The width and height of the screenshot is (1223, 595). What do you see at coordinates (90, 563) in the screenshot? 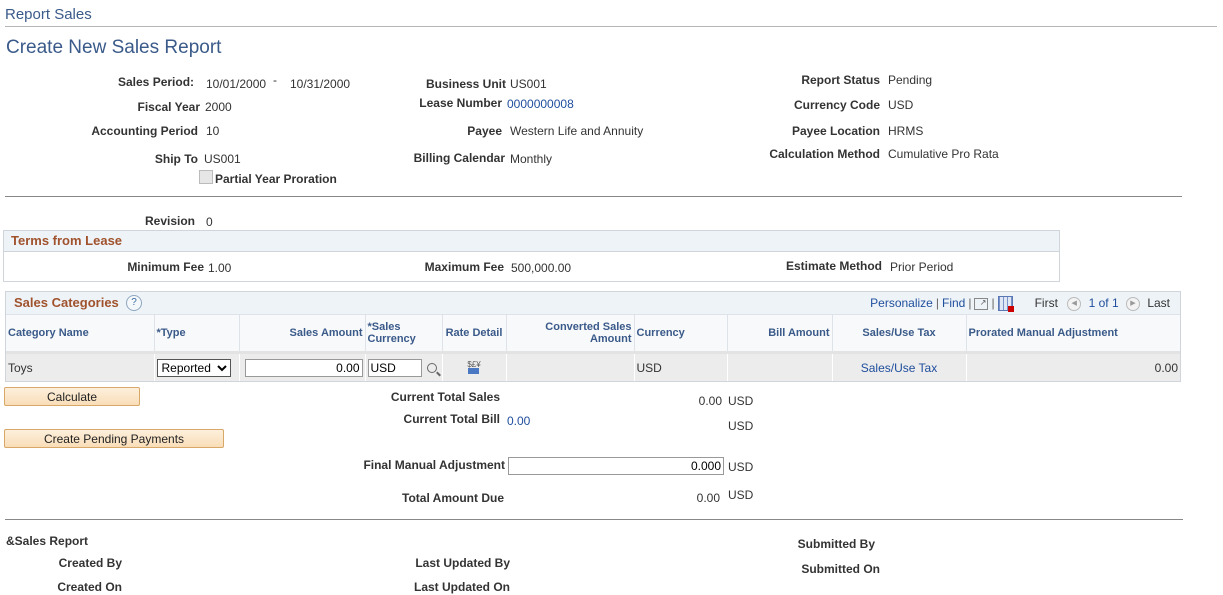
I see `created-by-label: Created By` at bounding box center [90, 563].